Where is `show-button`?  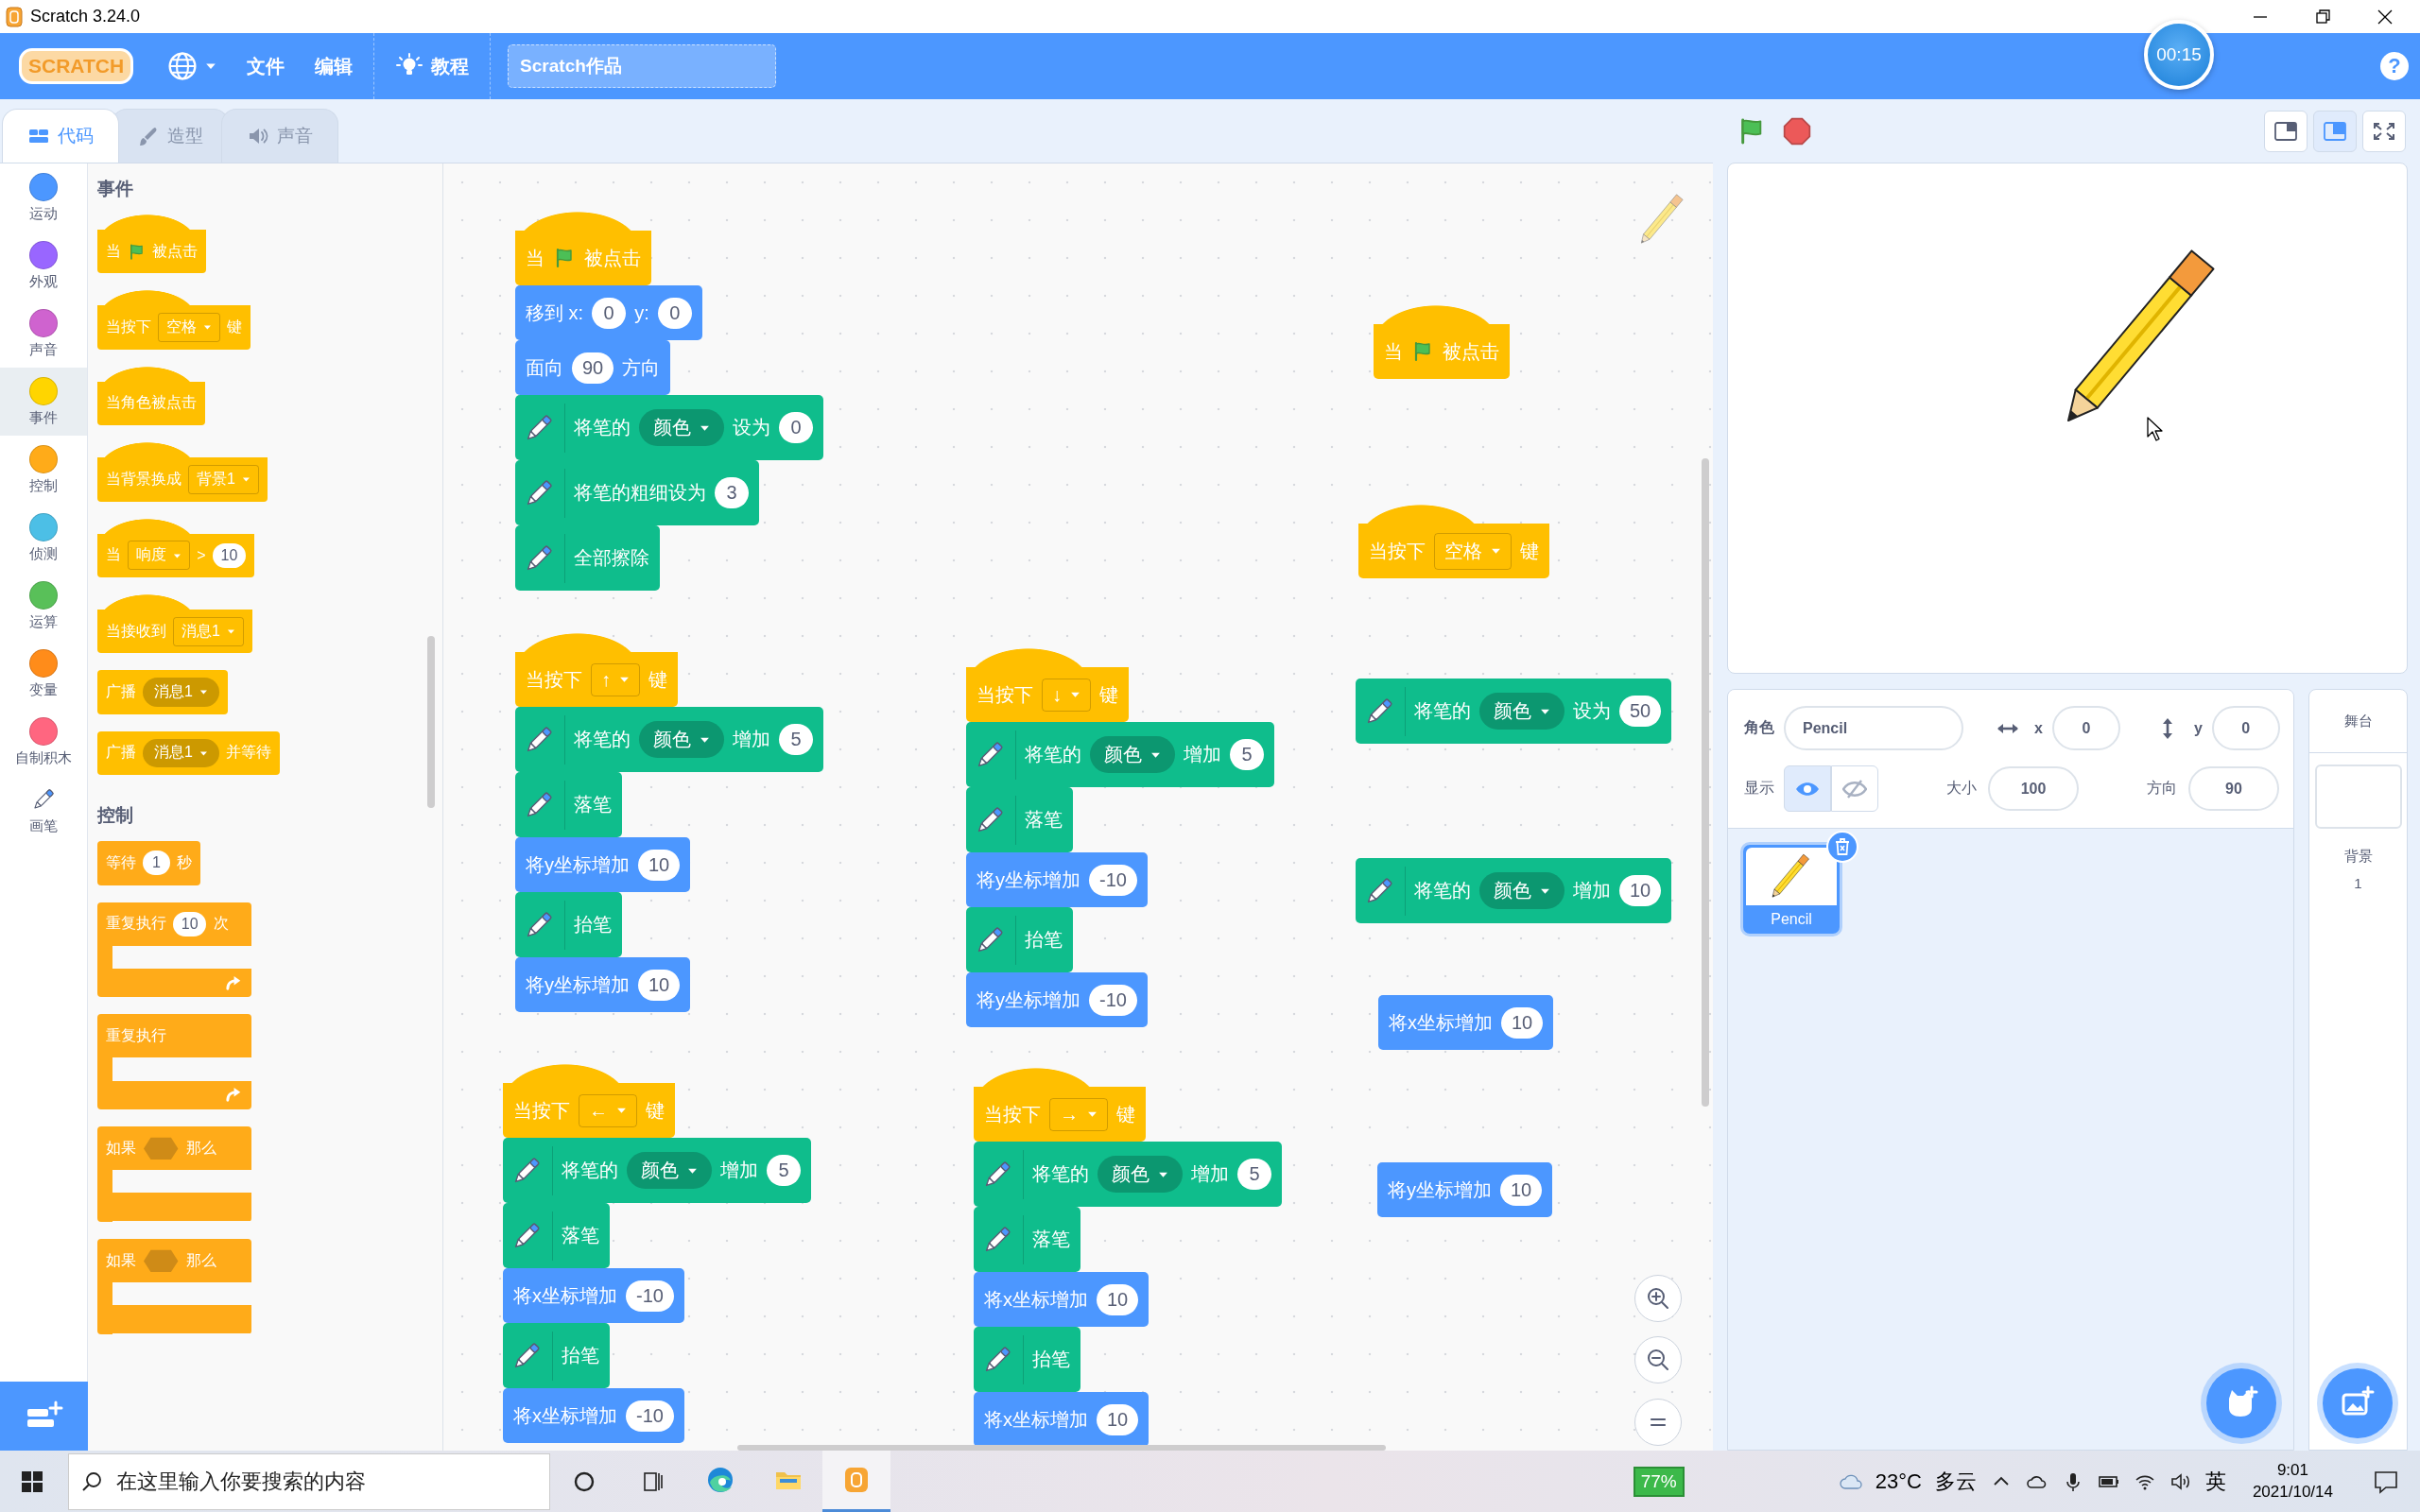
show-button is located at coordinates (1808, 788).